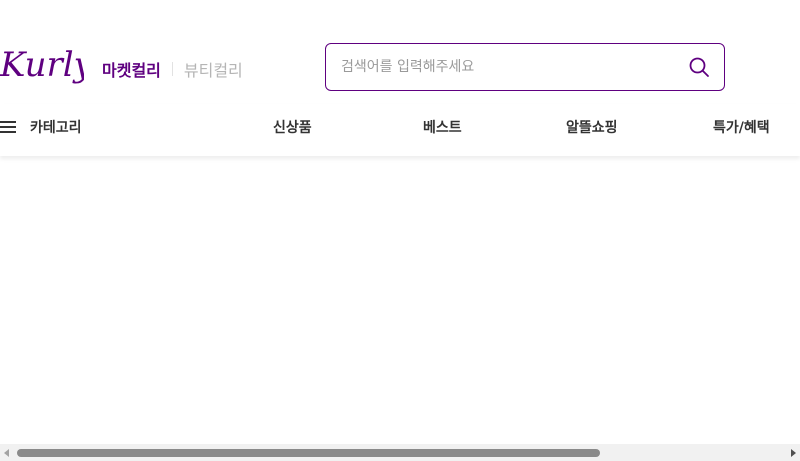 Image resolution: width=800 pixels, height=461 pixels. I want to click on horizontal-scrollbar, so click(400, 452).